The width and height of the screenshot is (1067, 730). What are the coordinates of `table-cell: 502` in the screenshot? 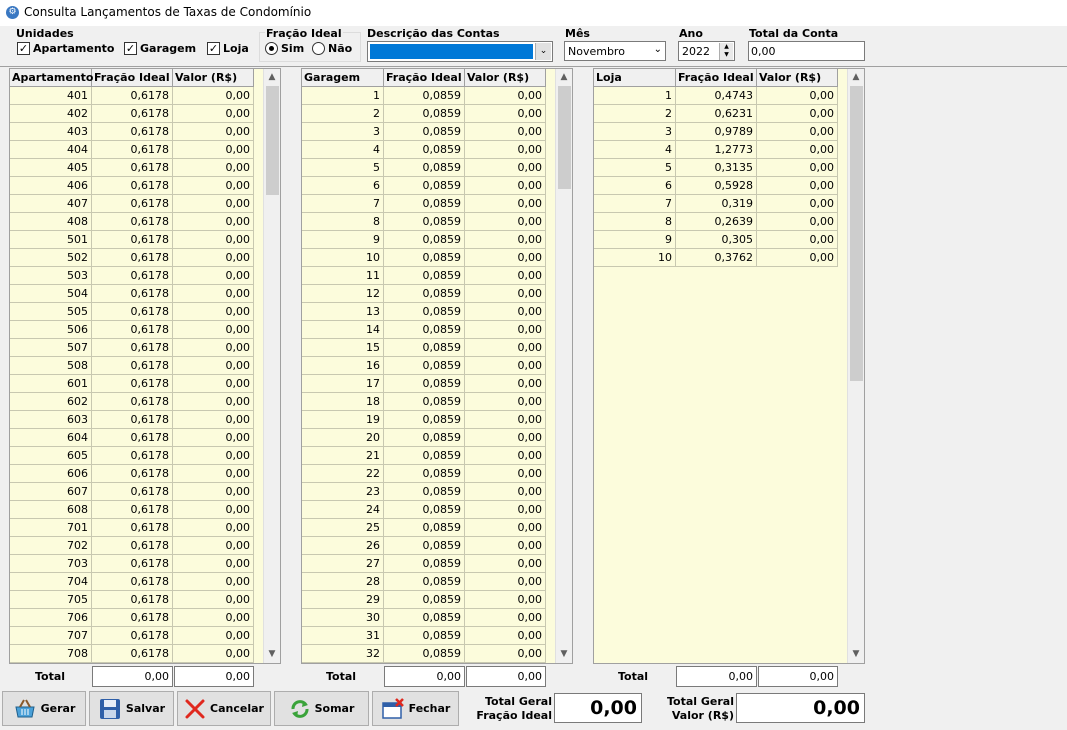 It's located at (51, 258).